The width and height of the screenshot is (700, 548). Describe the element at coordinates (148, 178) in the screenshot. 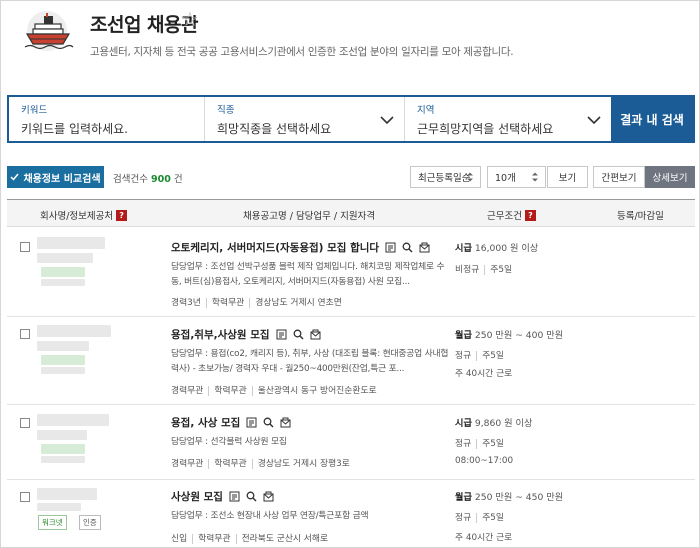

I see `result-count: 검색건수 900 건` at that location.